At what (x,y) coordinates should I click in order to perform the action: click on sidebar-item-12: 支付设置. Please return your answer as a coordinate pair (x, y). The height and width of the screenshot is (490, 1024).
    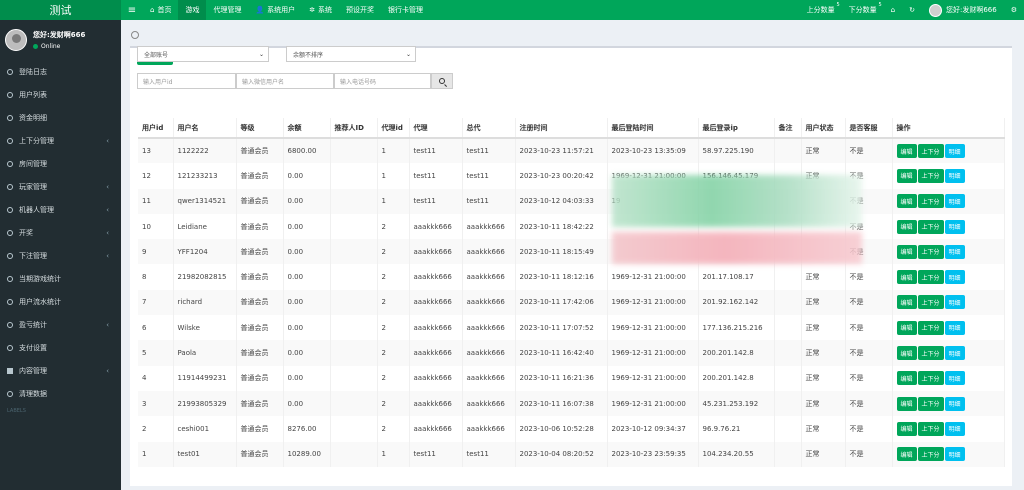
    Looking at the image, I should click on (60, 347).